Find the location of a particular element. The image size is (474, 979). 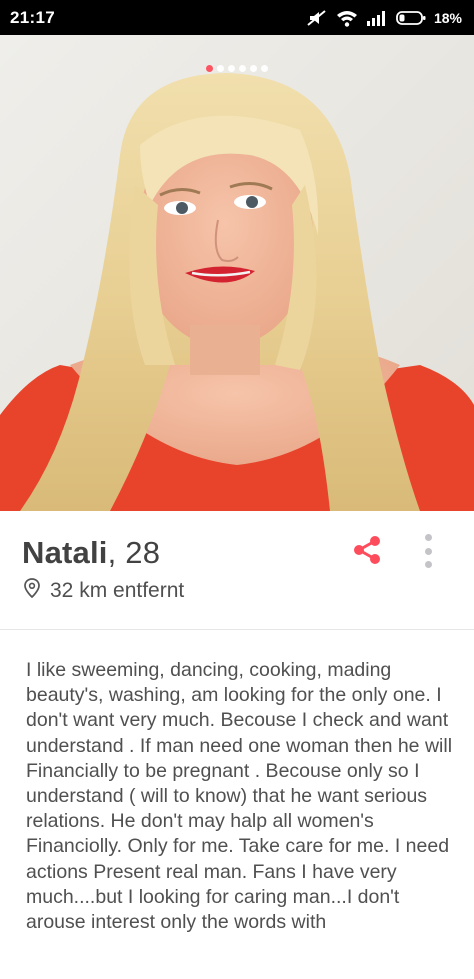

more-options-button is located at coordinates (428, 551).